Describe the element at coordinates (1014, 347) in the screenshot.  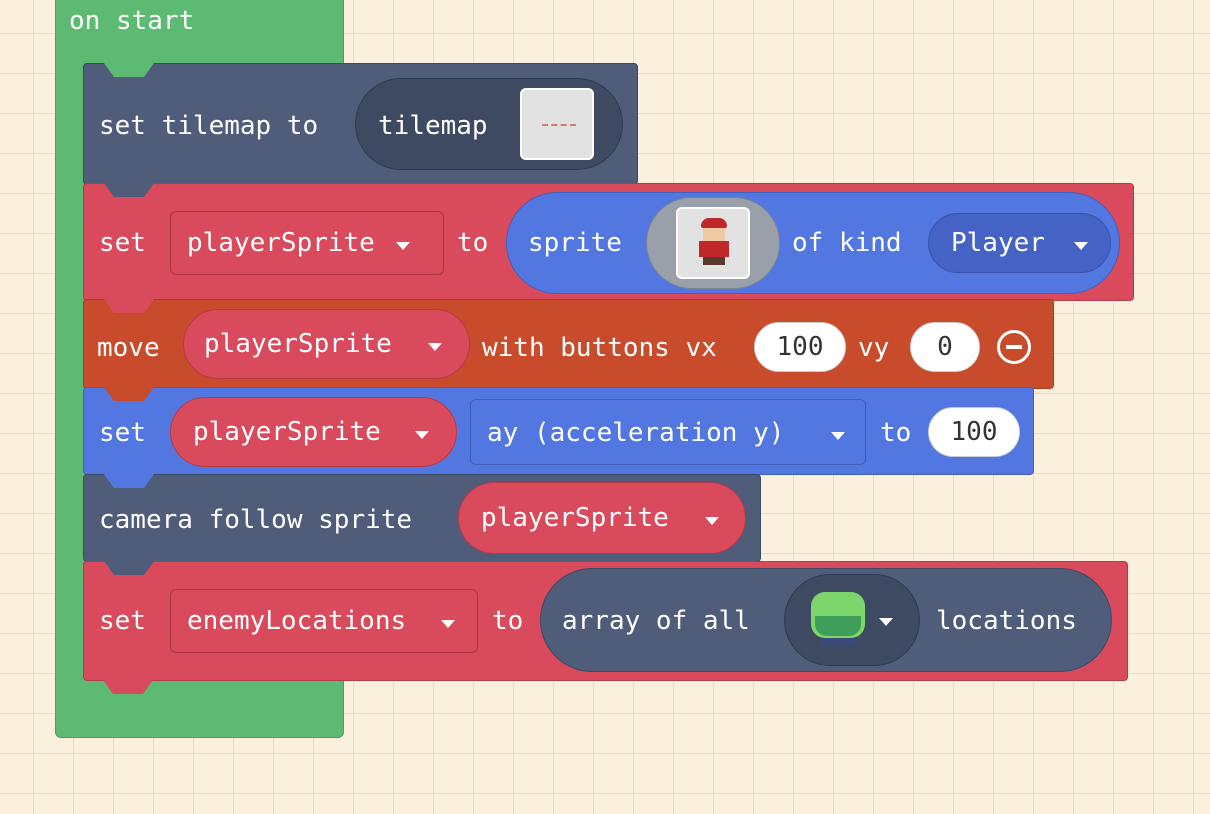
I see `minus-circle-icon` at that location.